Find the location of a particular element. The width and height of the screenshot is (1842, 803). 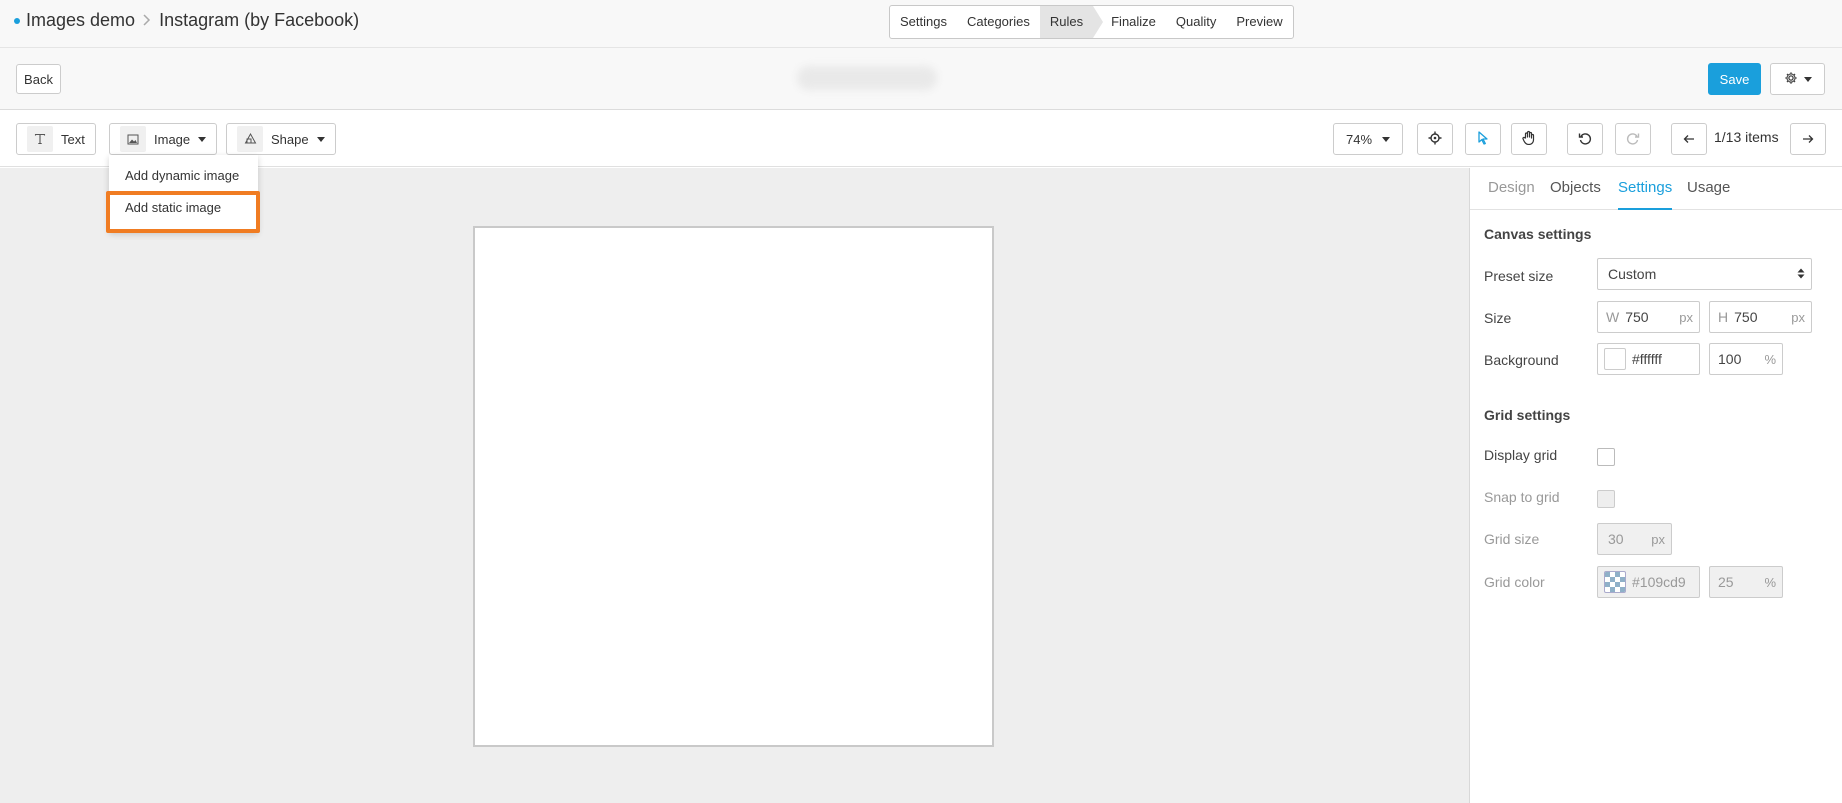

crosshair-icon is located at coordinates (1435, 139).